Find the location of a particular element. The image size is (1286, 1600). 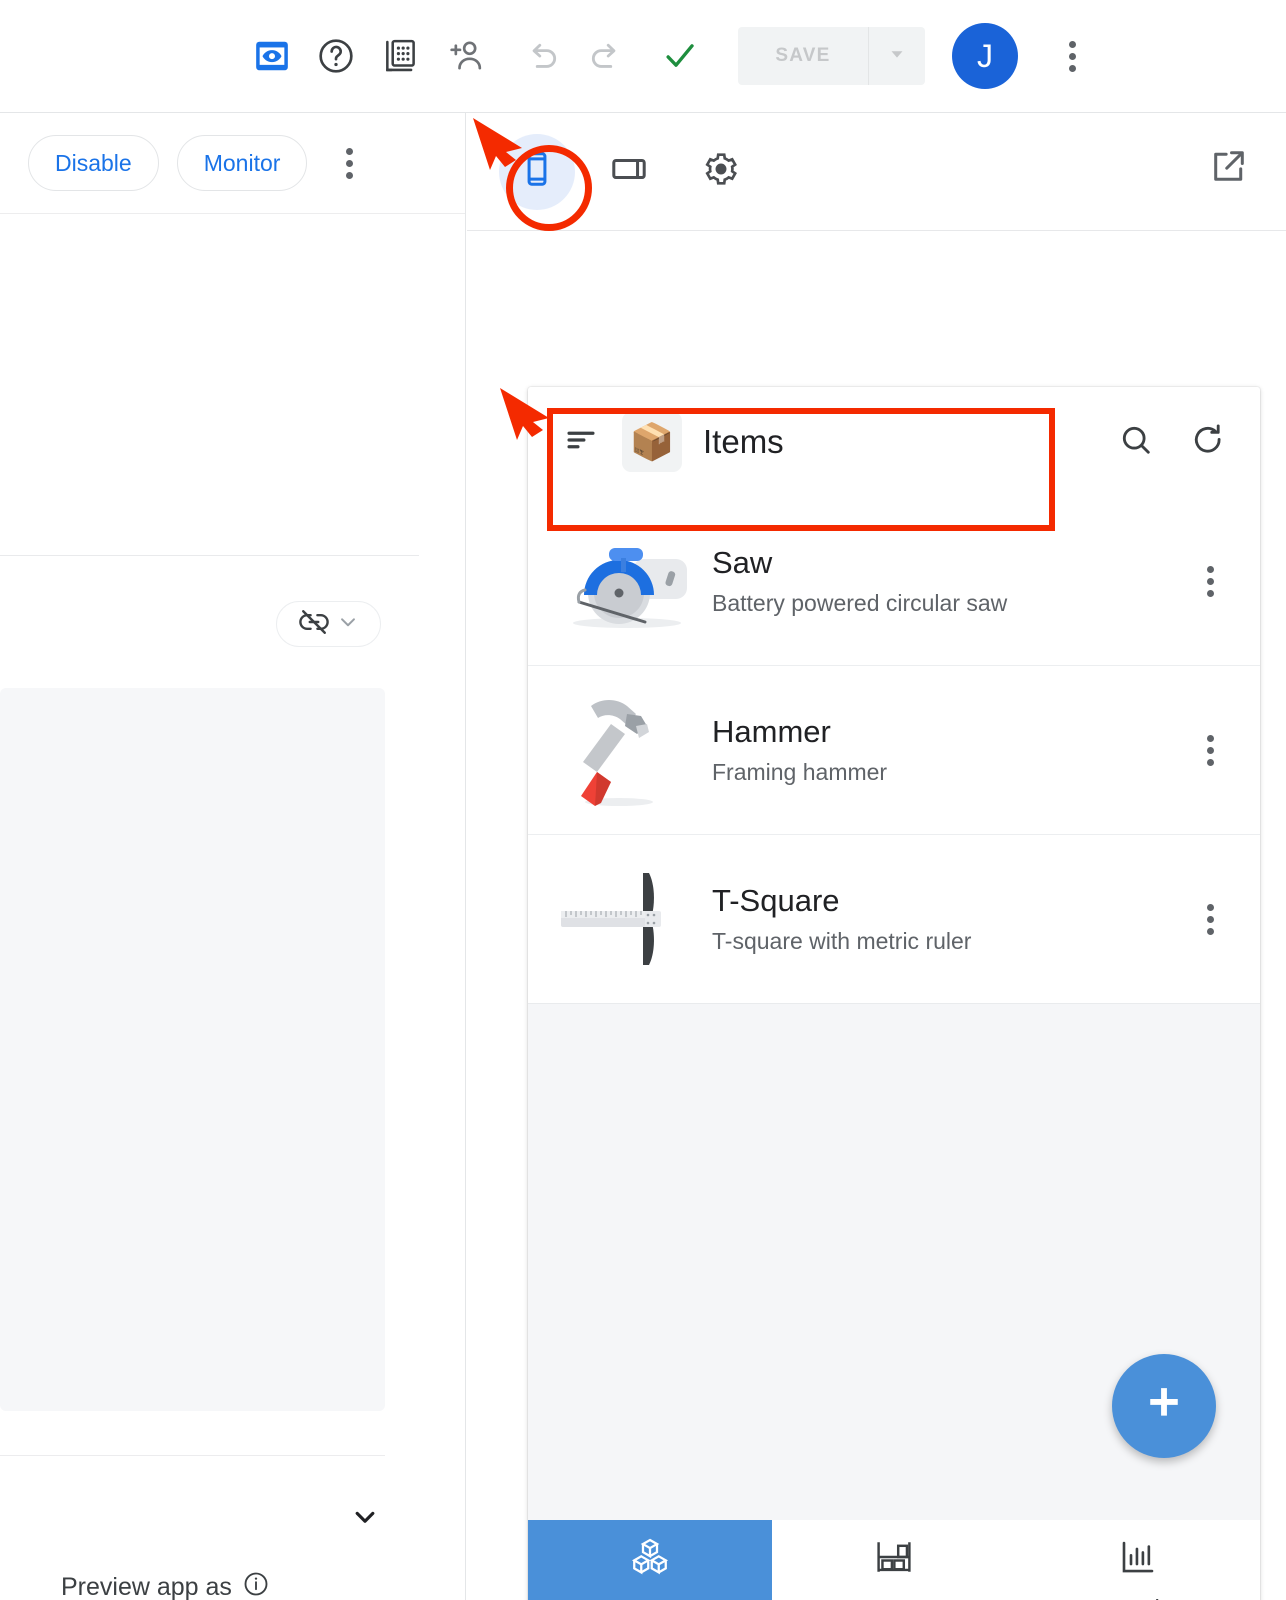

undo-icon-button is located at coordinates (542, 56).